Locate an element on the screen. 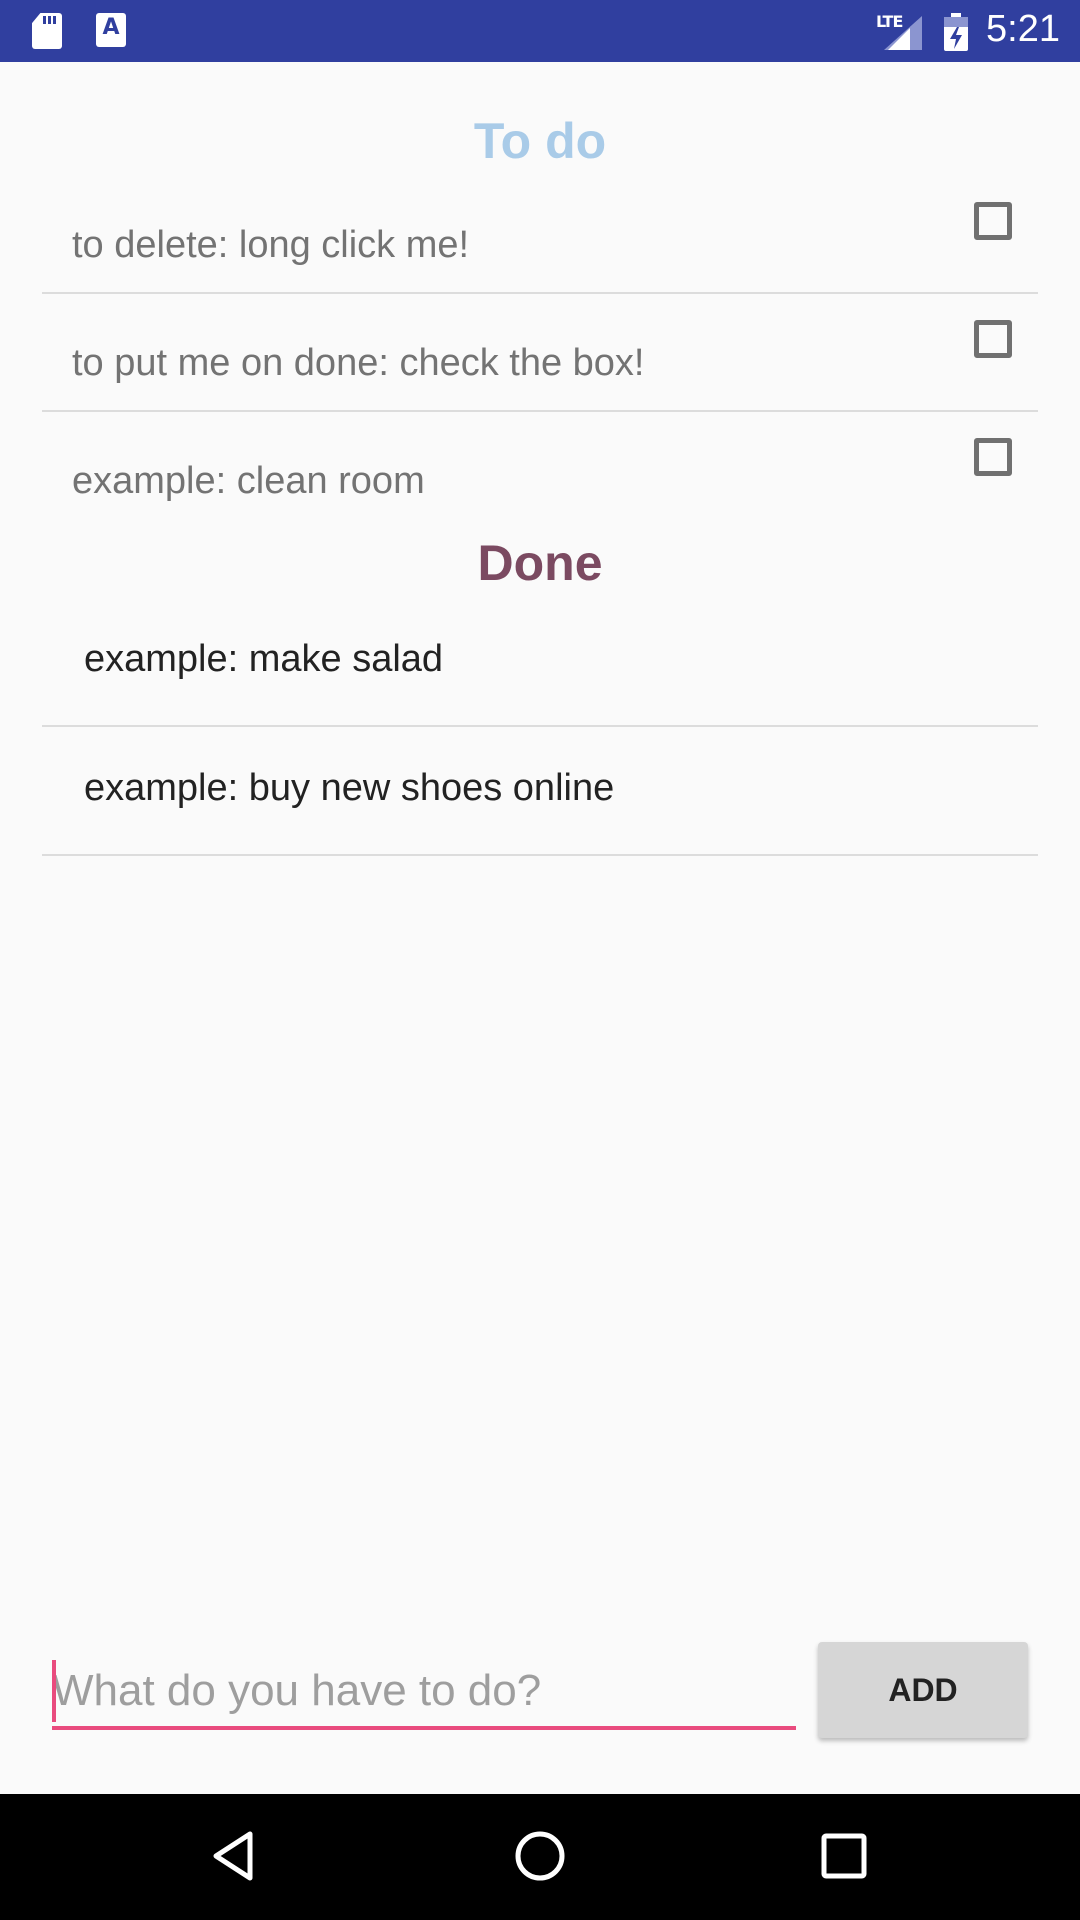 This screenshot has width=1080, height=1920. todo-item: example: clean room is located at coordinates (540, 469).